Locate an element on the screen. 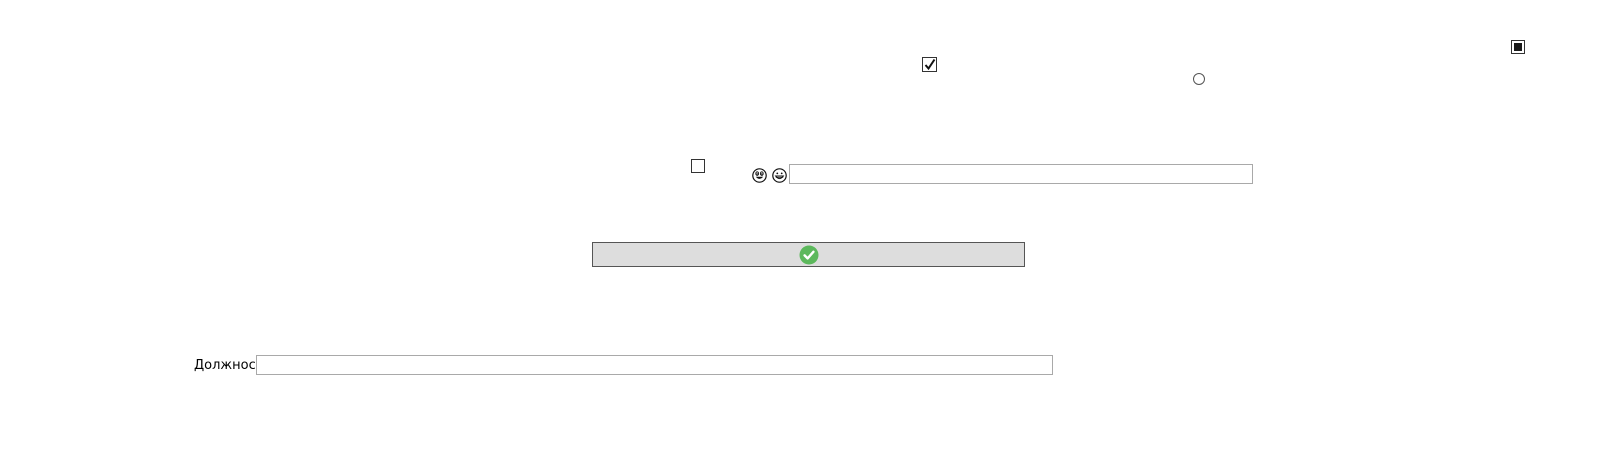 This screenshot has height=470, width=1613. indeterminate-checkbox is located at coordinates (1518, 47).